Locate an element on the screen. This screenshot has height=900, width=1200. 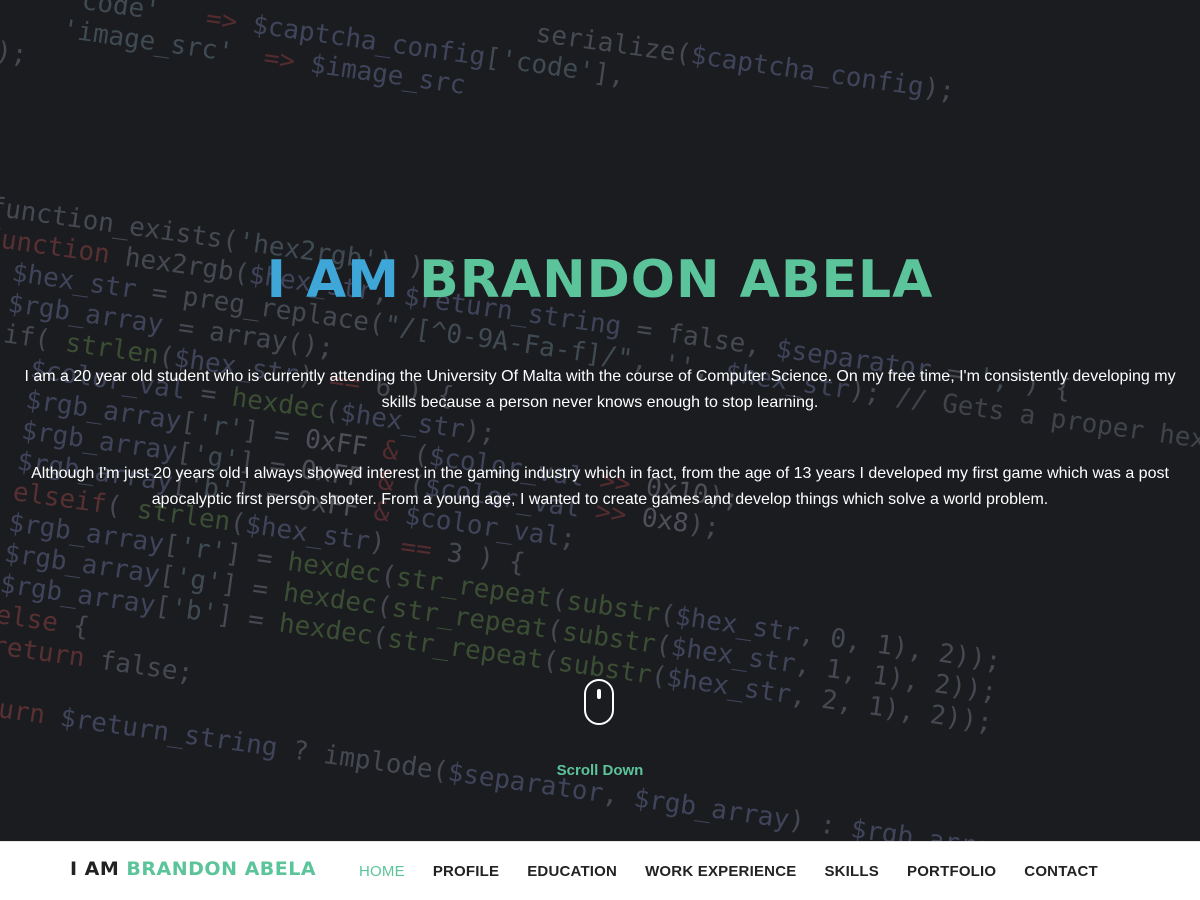
nav-item-contact: CONTACT is located at coordinates (1061, 871).